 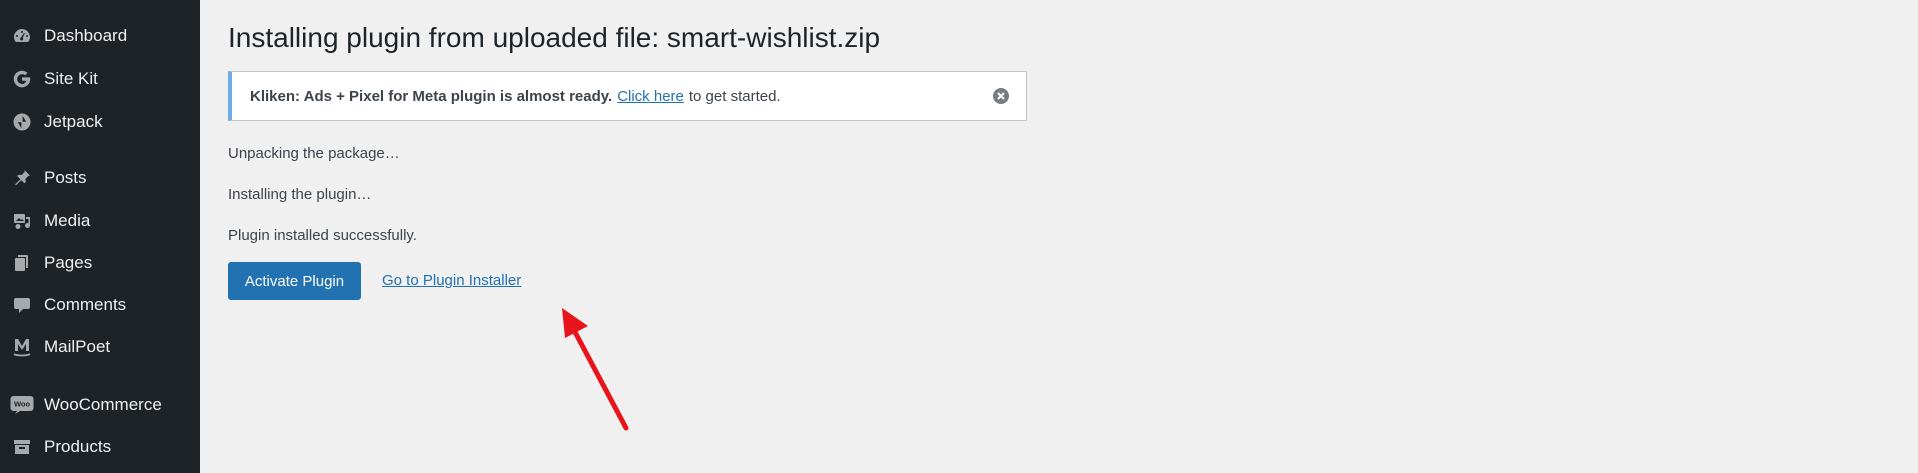 What do you see at coordinates (65, 177) in the screenshot?
I see `sidebar-item-label: Posts` at bounding box center [65, 177].